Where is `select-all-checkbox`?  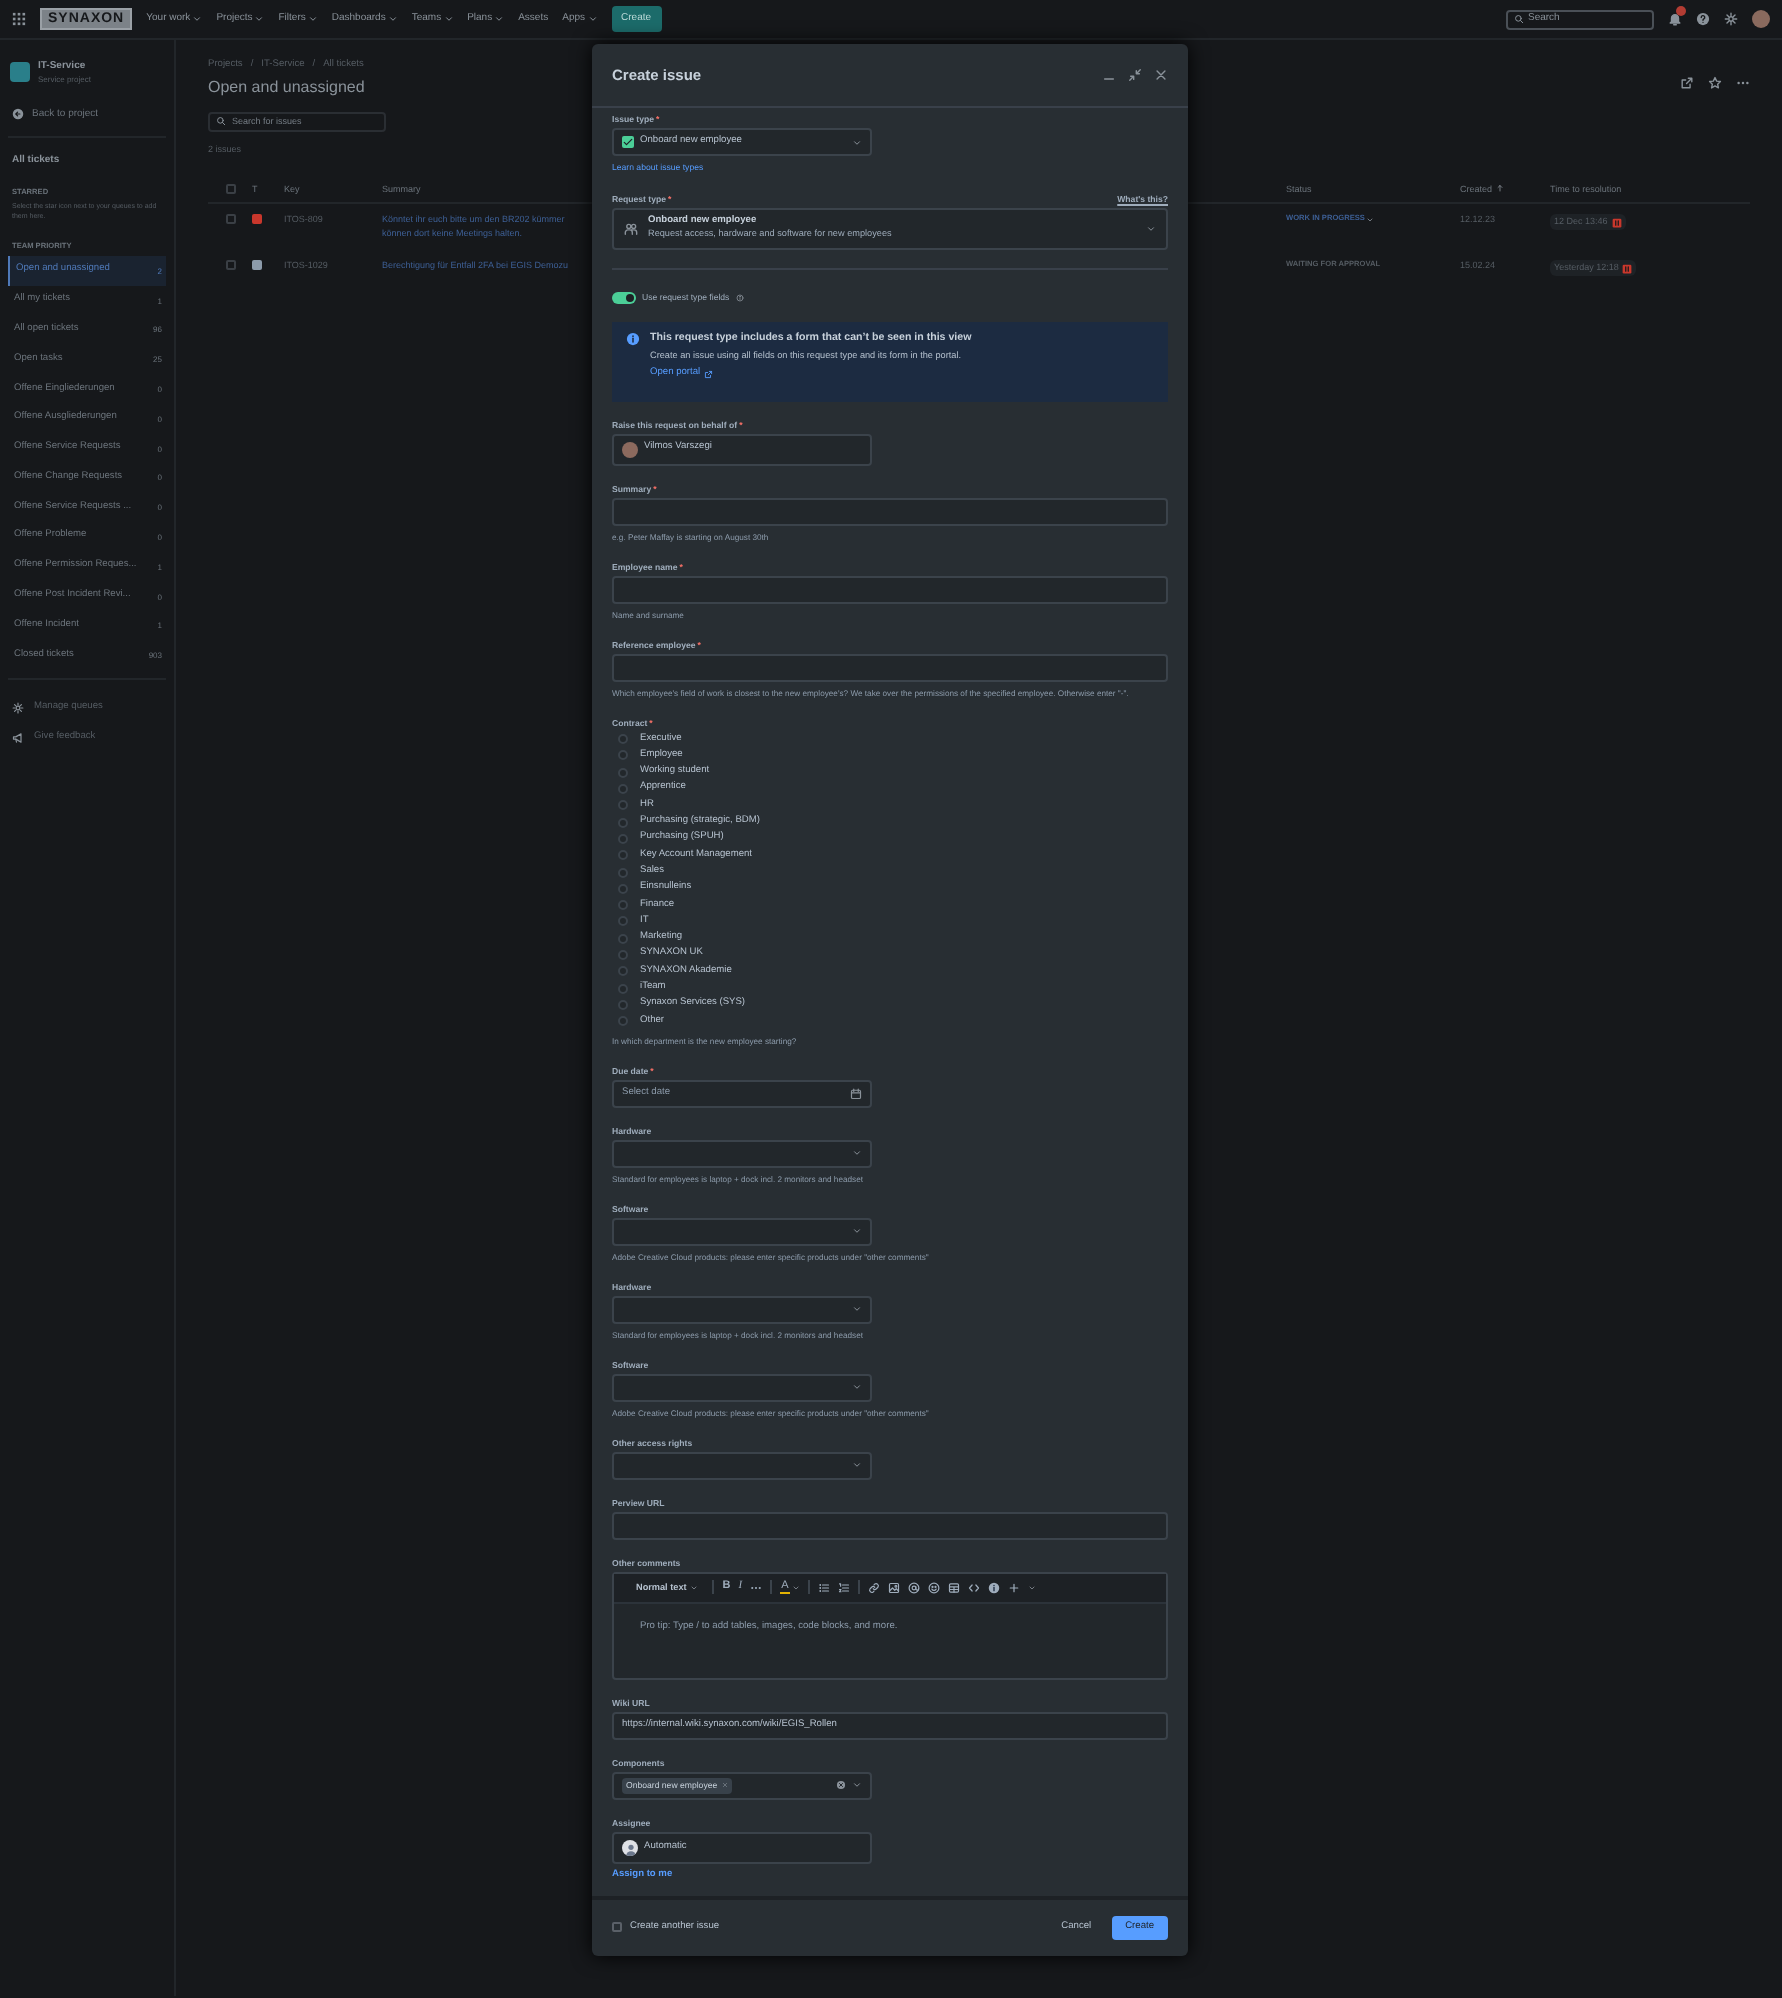 select-all-checkbox is located at coordinates (231, 188).